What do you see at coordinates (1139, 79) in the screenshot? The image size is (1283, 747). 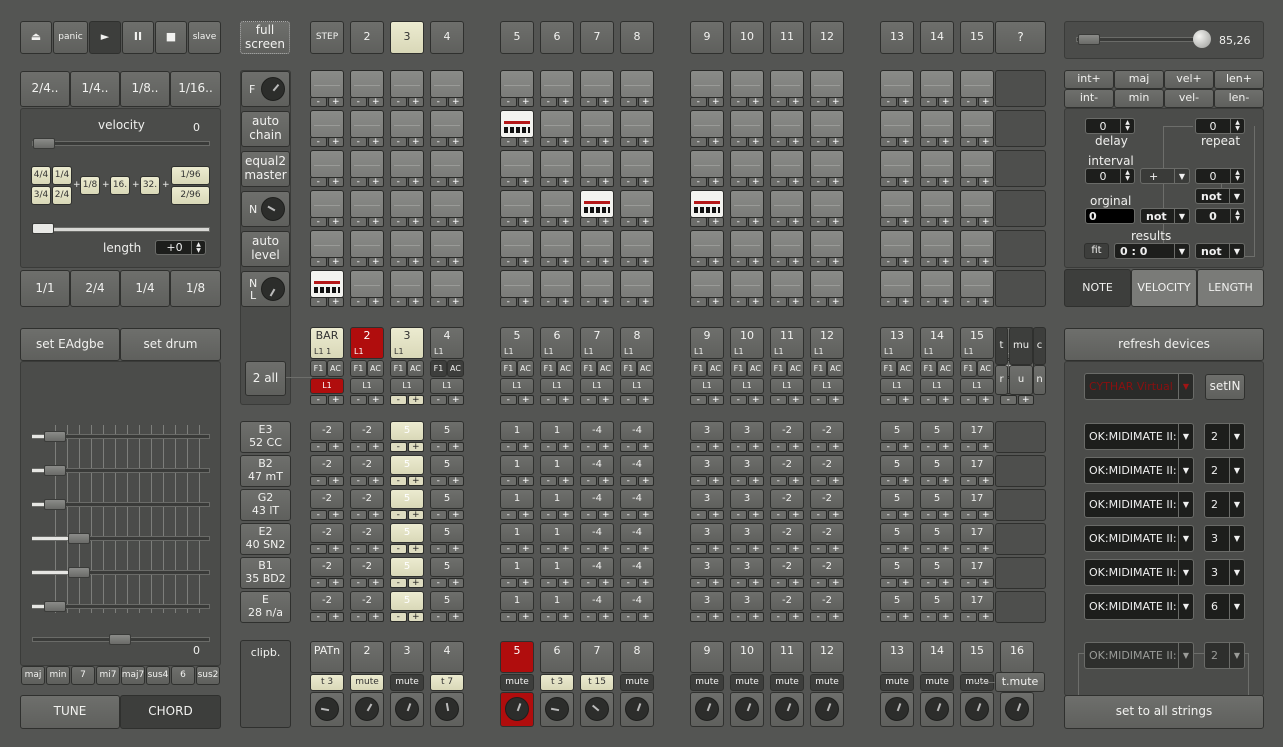 I see `modifier-button: maj` at bounding box center [1139, 79].